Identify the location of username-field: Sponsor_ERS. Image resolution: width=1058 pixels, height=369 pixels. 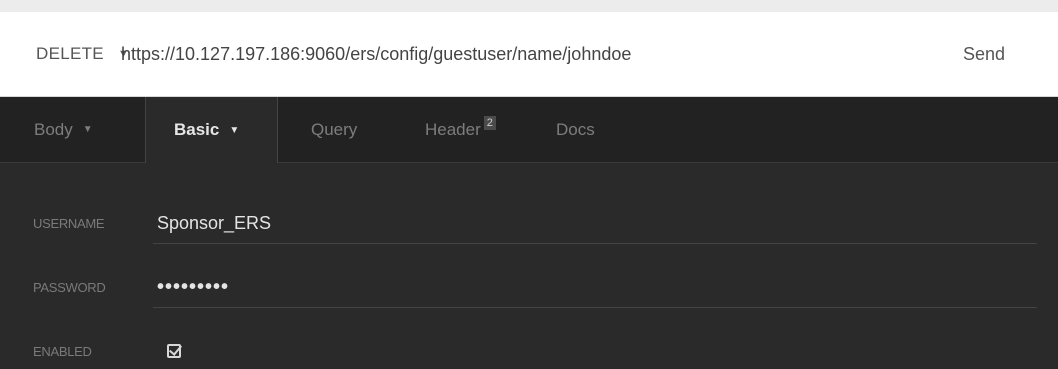
(595, 223).